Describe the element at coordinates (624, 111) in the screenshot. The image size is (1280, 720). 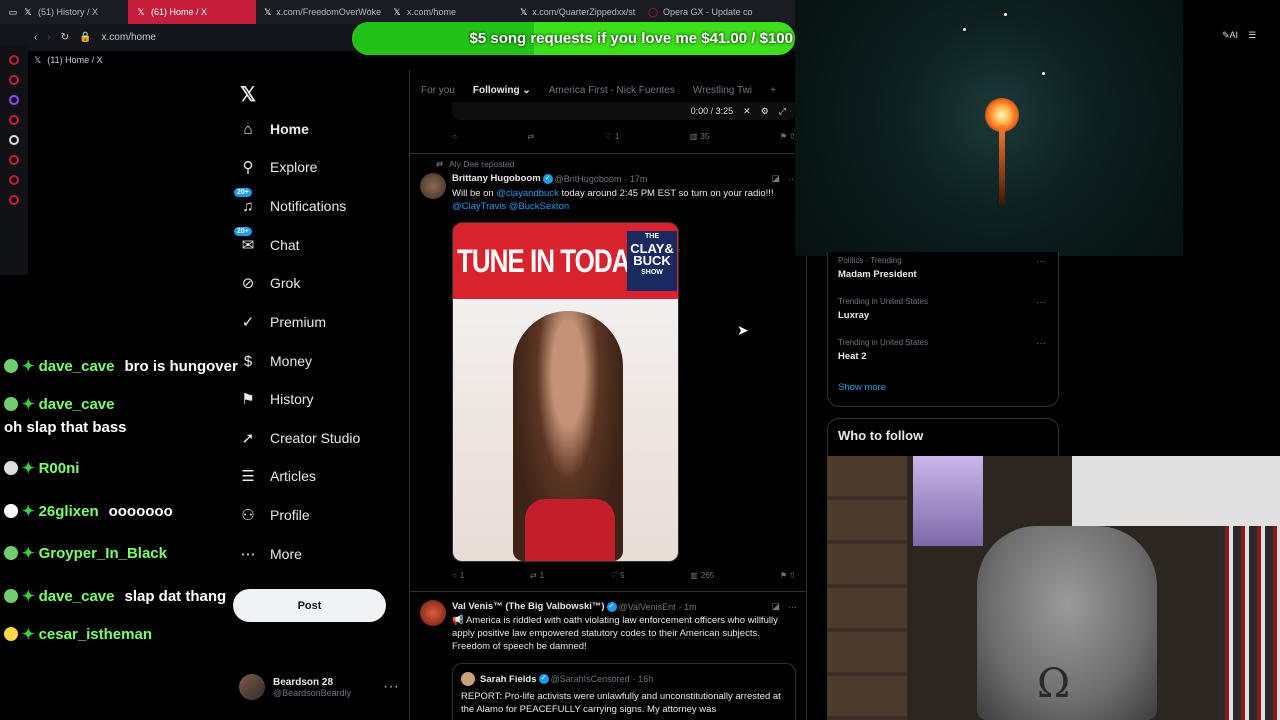
I see `video-player: 0:00 / 3:25 ✕ ⚙ ⤢` at that location.